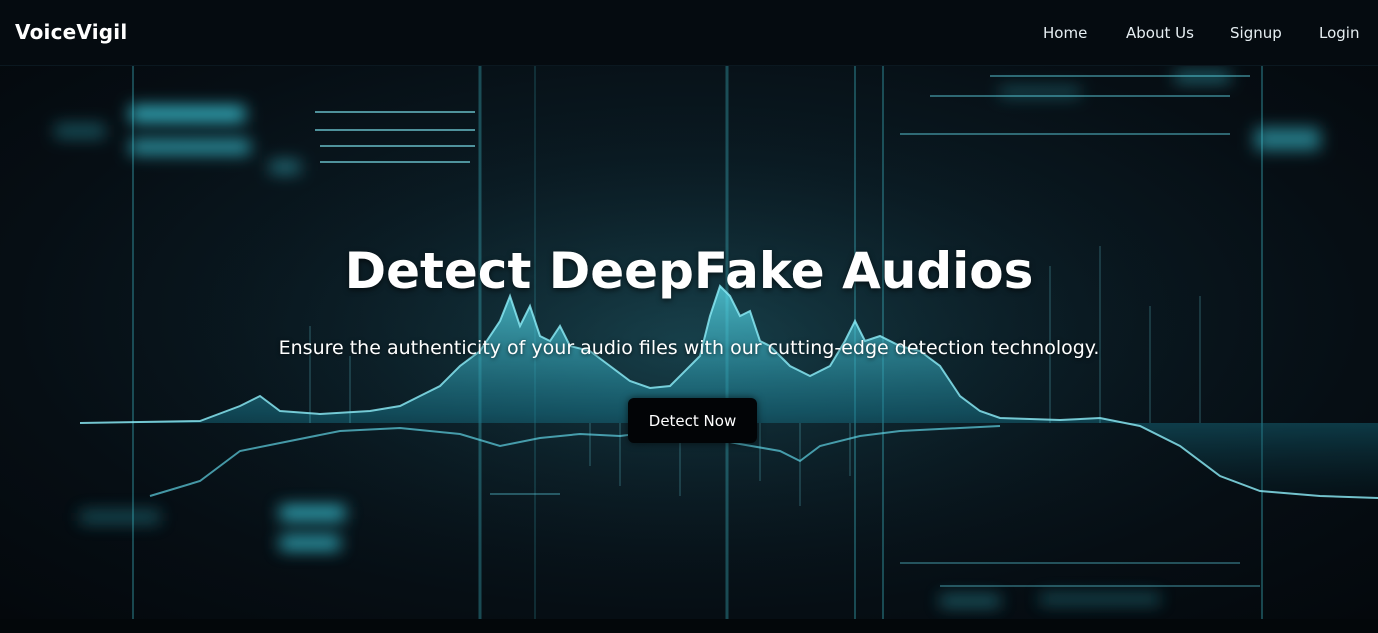 Image resolution: width=1378 pixels, height=633 pixels. I want to click on nav-link-signup: Signup, so click(1256, 33).